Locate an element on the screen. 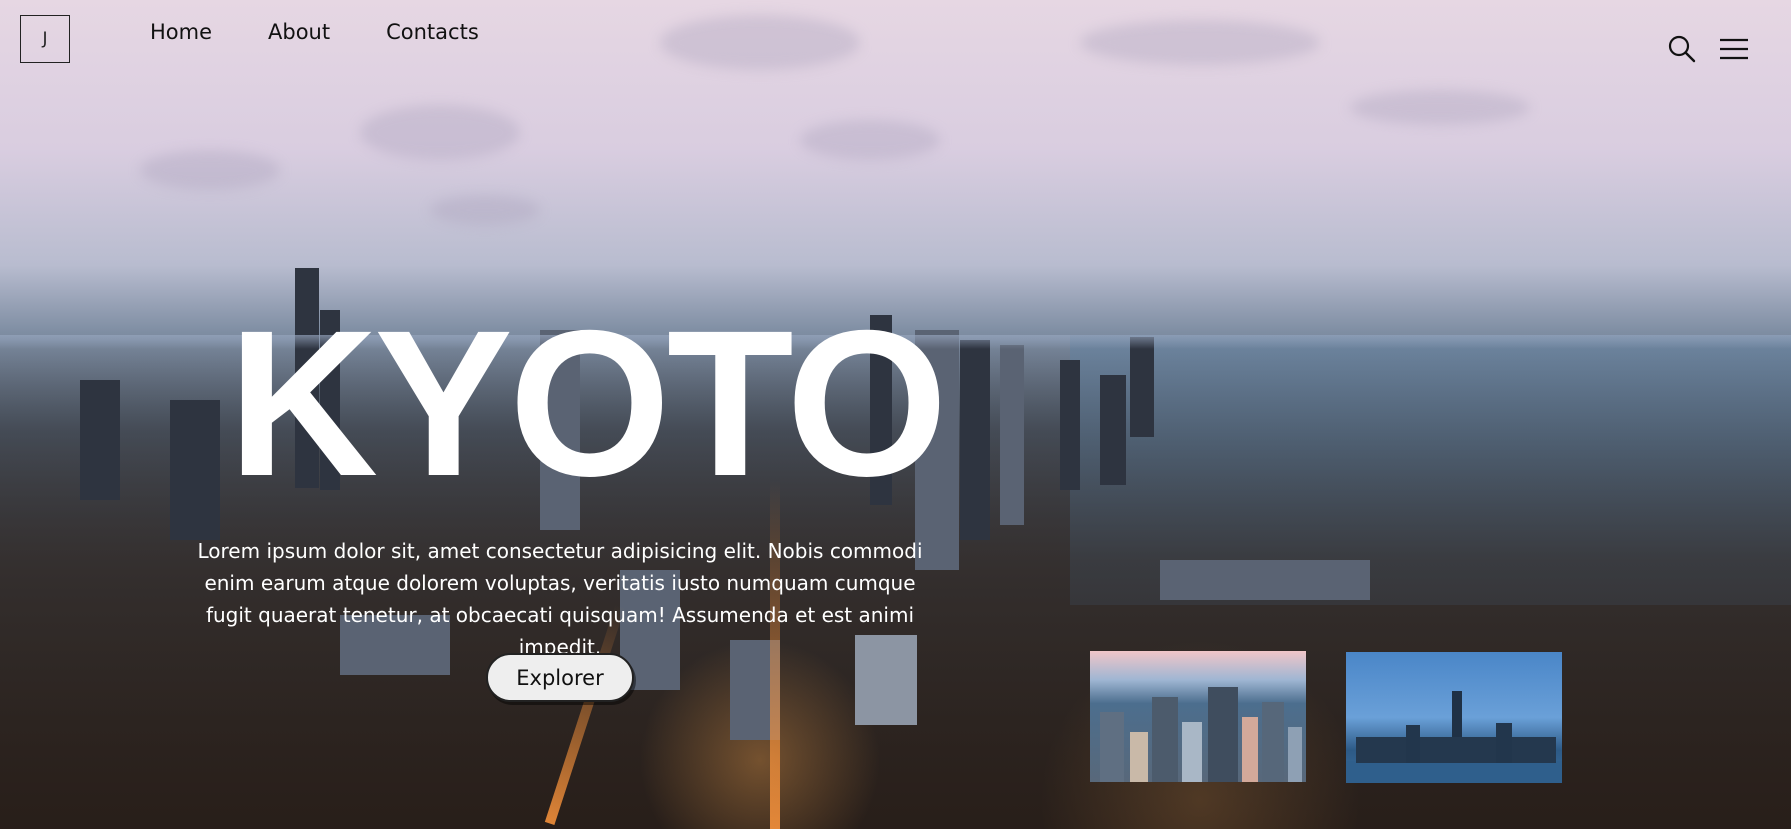 The image size is (1791, 829). nav-link-contacts: Contacts is located at coordinates (432, 32).